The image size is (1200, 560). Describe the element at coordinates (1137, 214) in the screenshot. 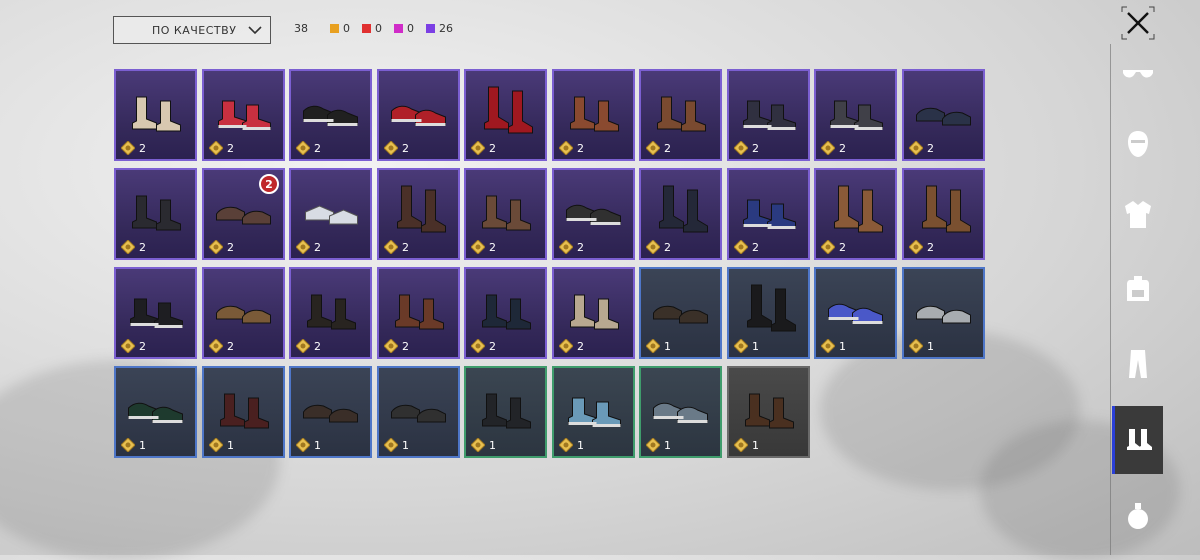

I see `tab-jacket` at that location.